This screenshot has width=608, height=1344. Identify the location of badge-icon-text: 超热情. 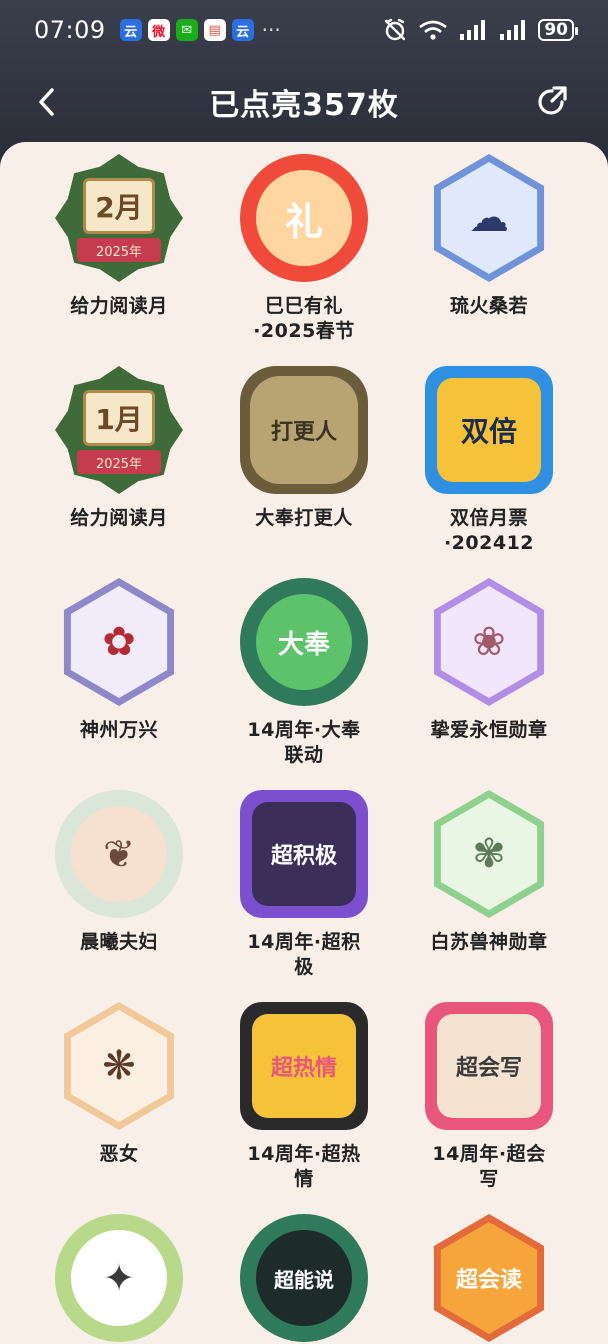
(304, 1066).